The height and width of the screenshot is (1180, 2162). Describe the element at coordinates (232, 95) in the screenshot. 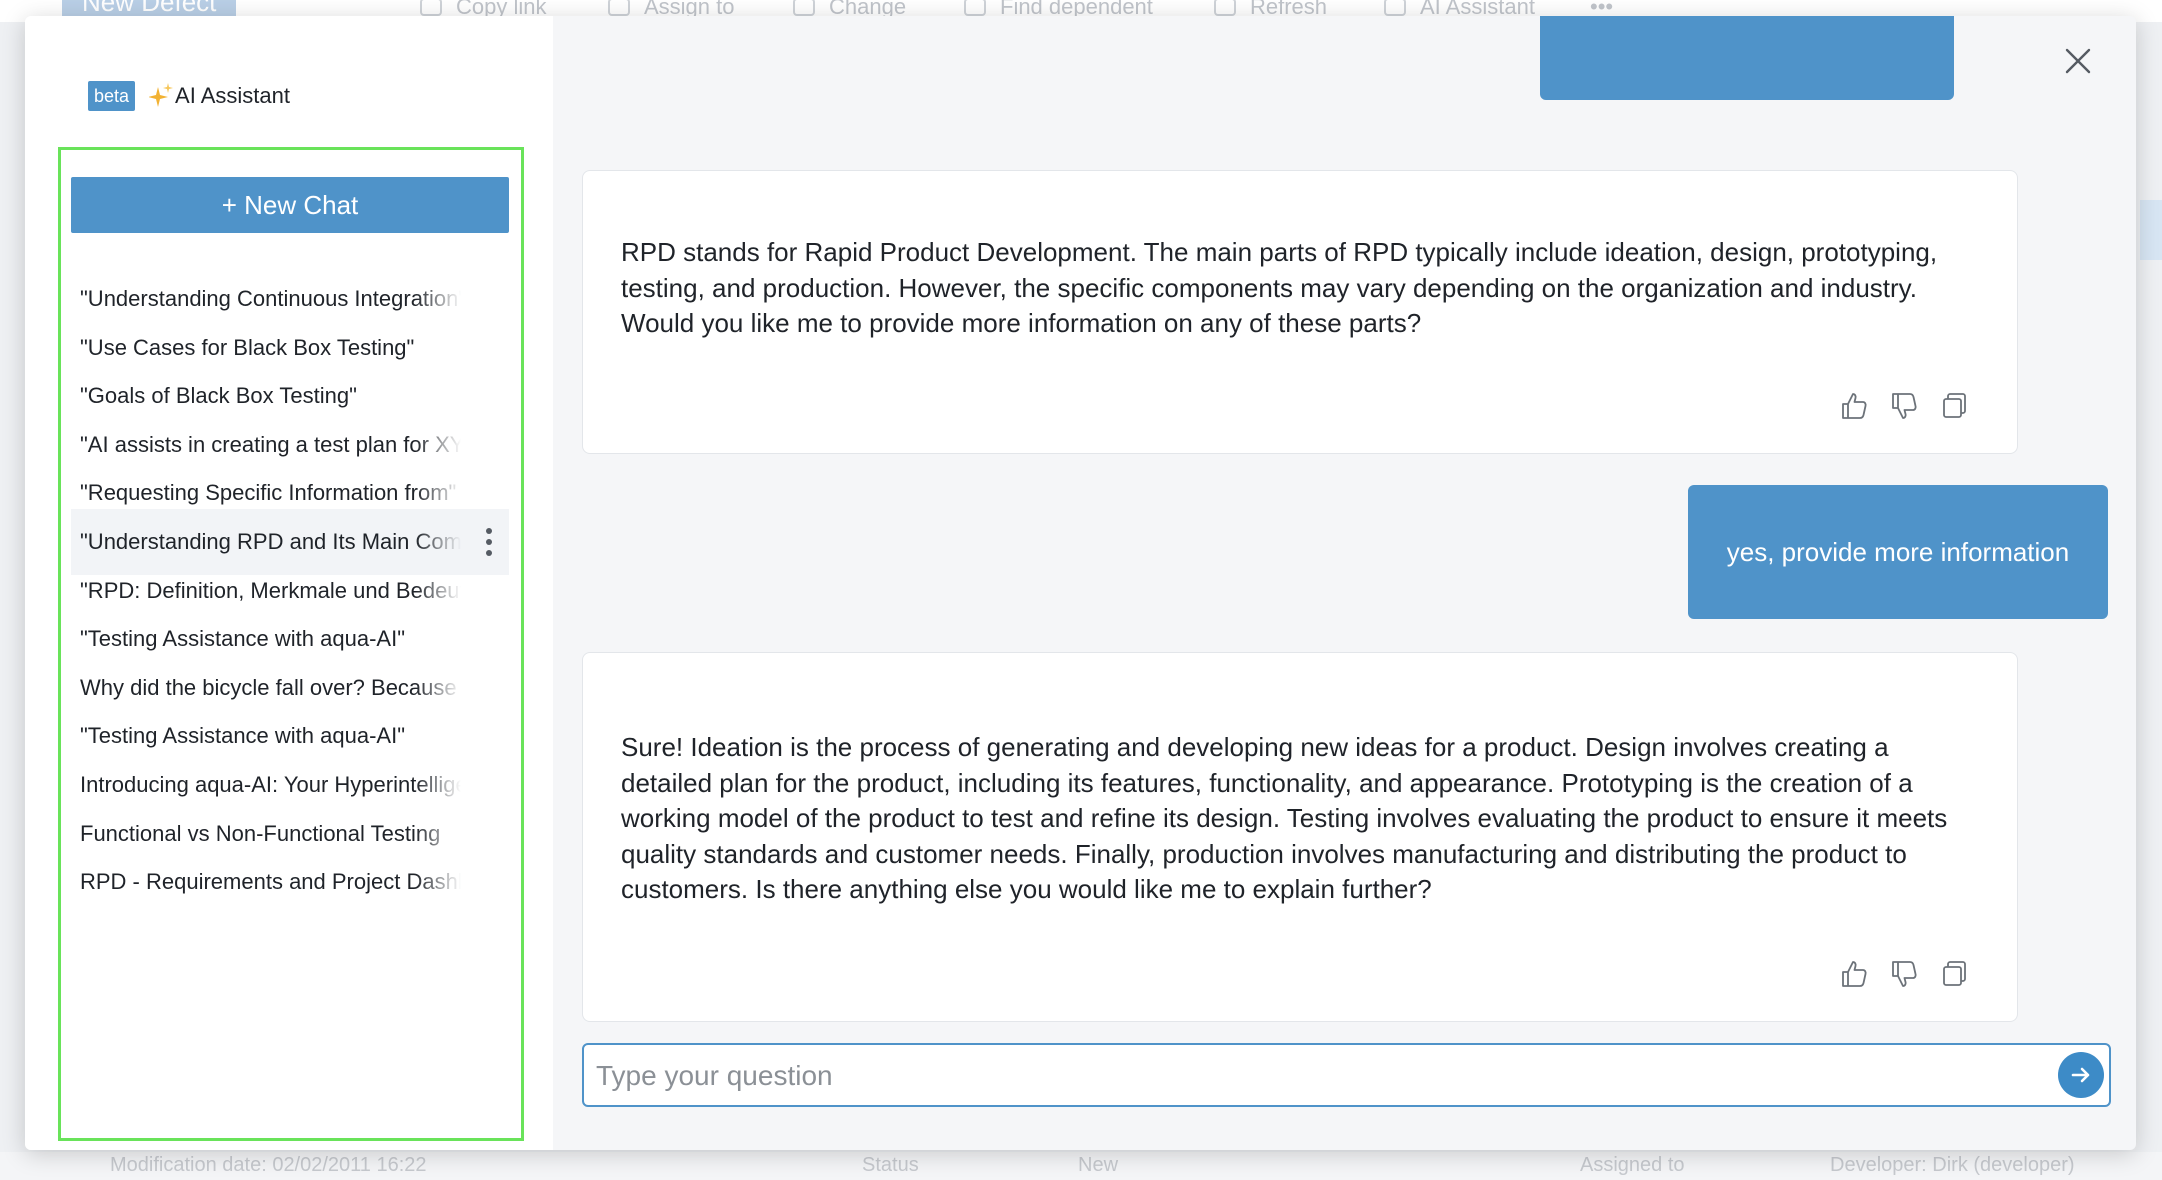

I see `assistant-title: AI Assistant` at that location.